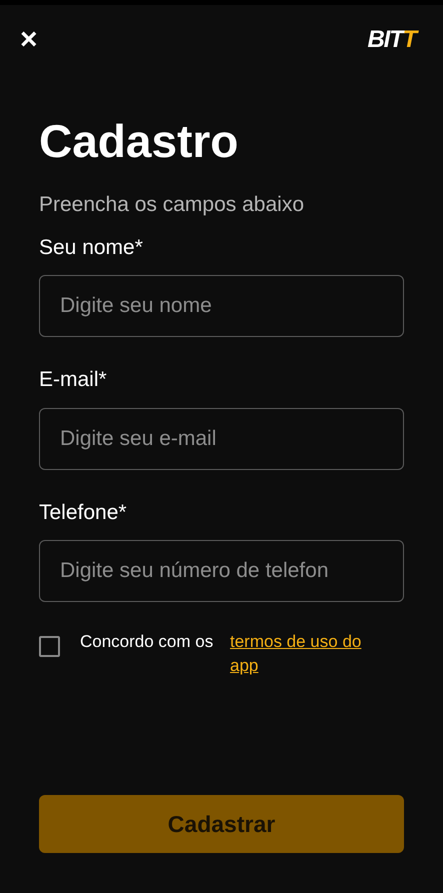 The width and height of the screenshot is (443, 893). Describe the element at coordinates (139, 141) in the screenshot. I see `page-title: Cadastro` at that location.